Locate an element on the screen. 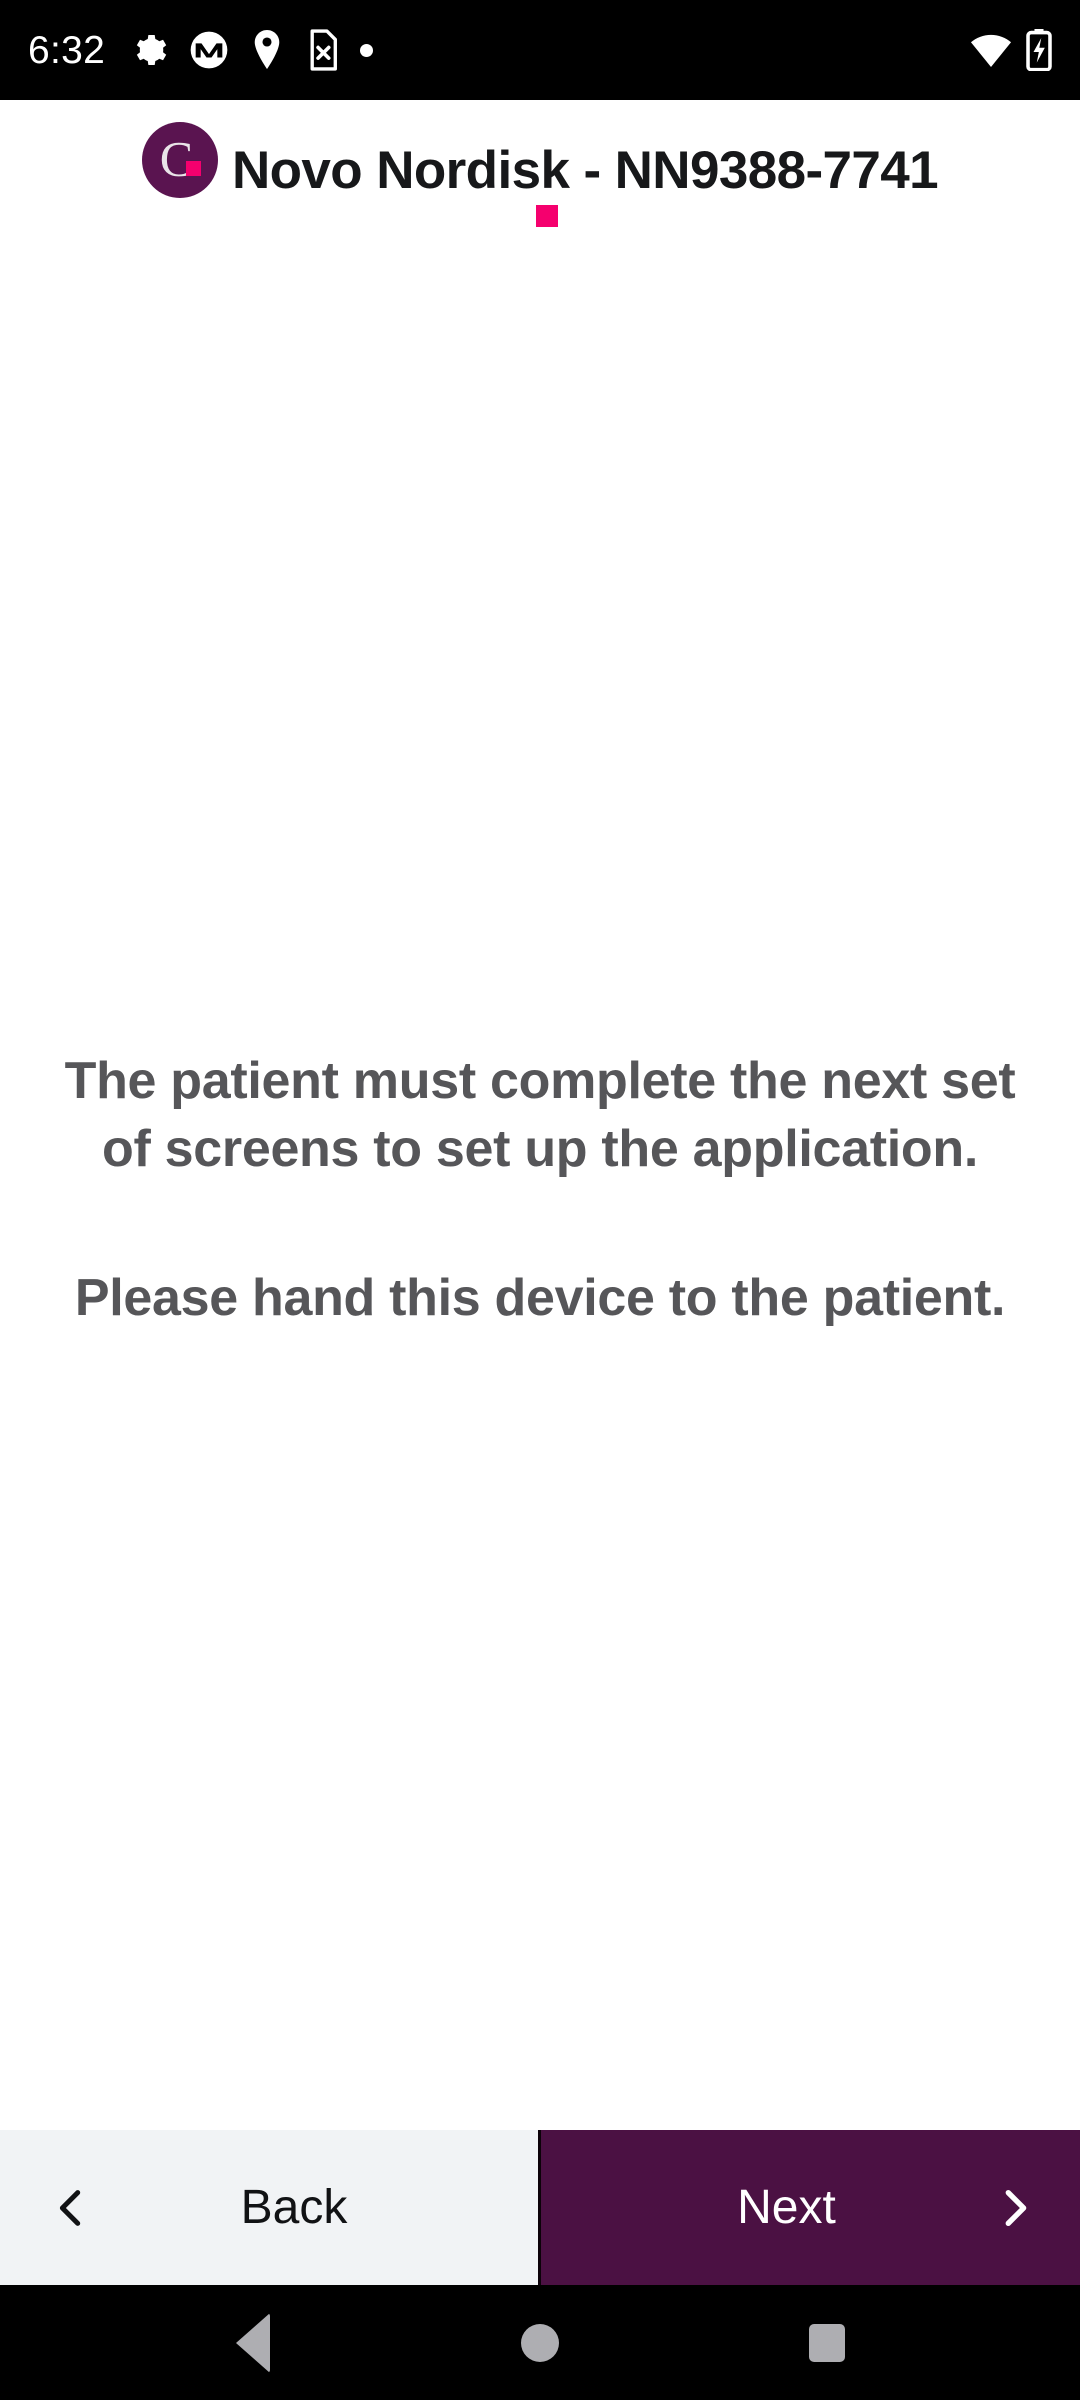  status-bar: 6:32 is located at coordinates (540, 50).